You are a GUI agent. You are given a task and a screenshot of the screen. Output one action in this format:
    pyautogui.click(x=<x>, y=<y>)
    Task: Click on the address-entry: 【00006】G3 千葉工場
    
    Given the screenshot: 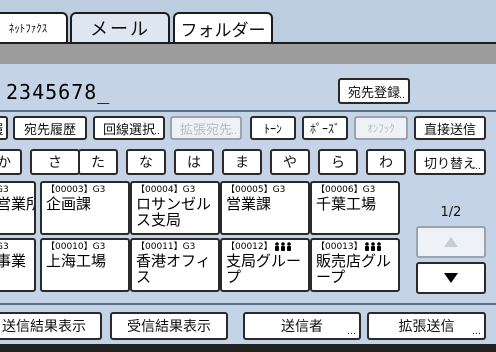 What is the action you would take?
    pyautogui.click(x=355, y=208)
    